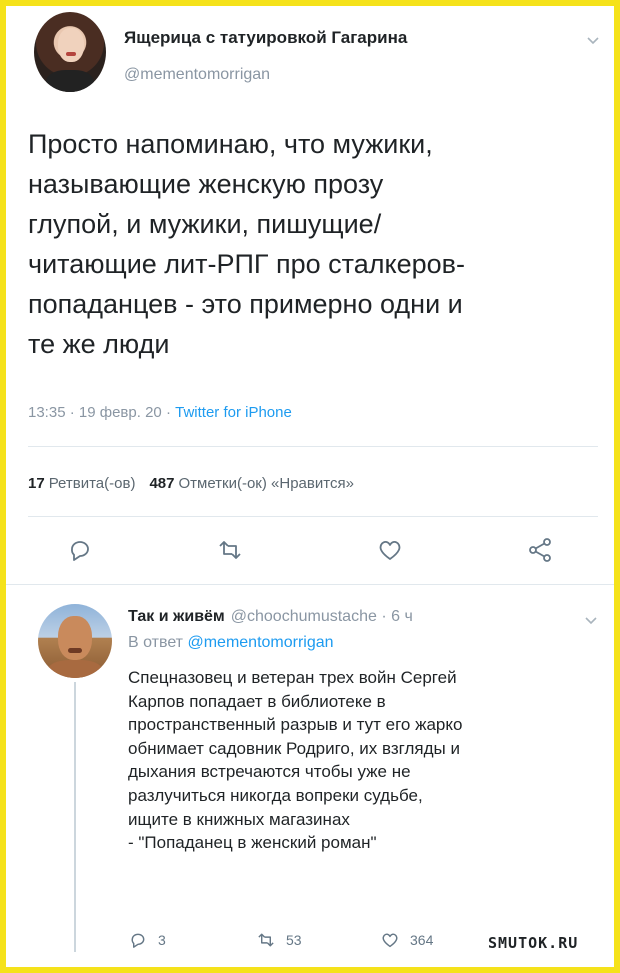 This screenshot has width=620, height=973. I want to click on thread-line, so click(75, 817).